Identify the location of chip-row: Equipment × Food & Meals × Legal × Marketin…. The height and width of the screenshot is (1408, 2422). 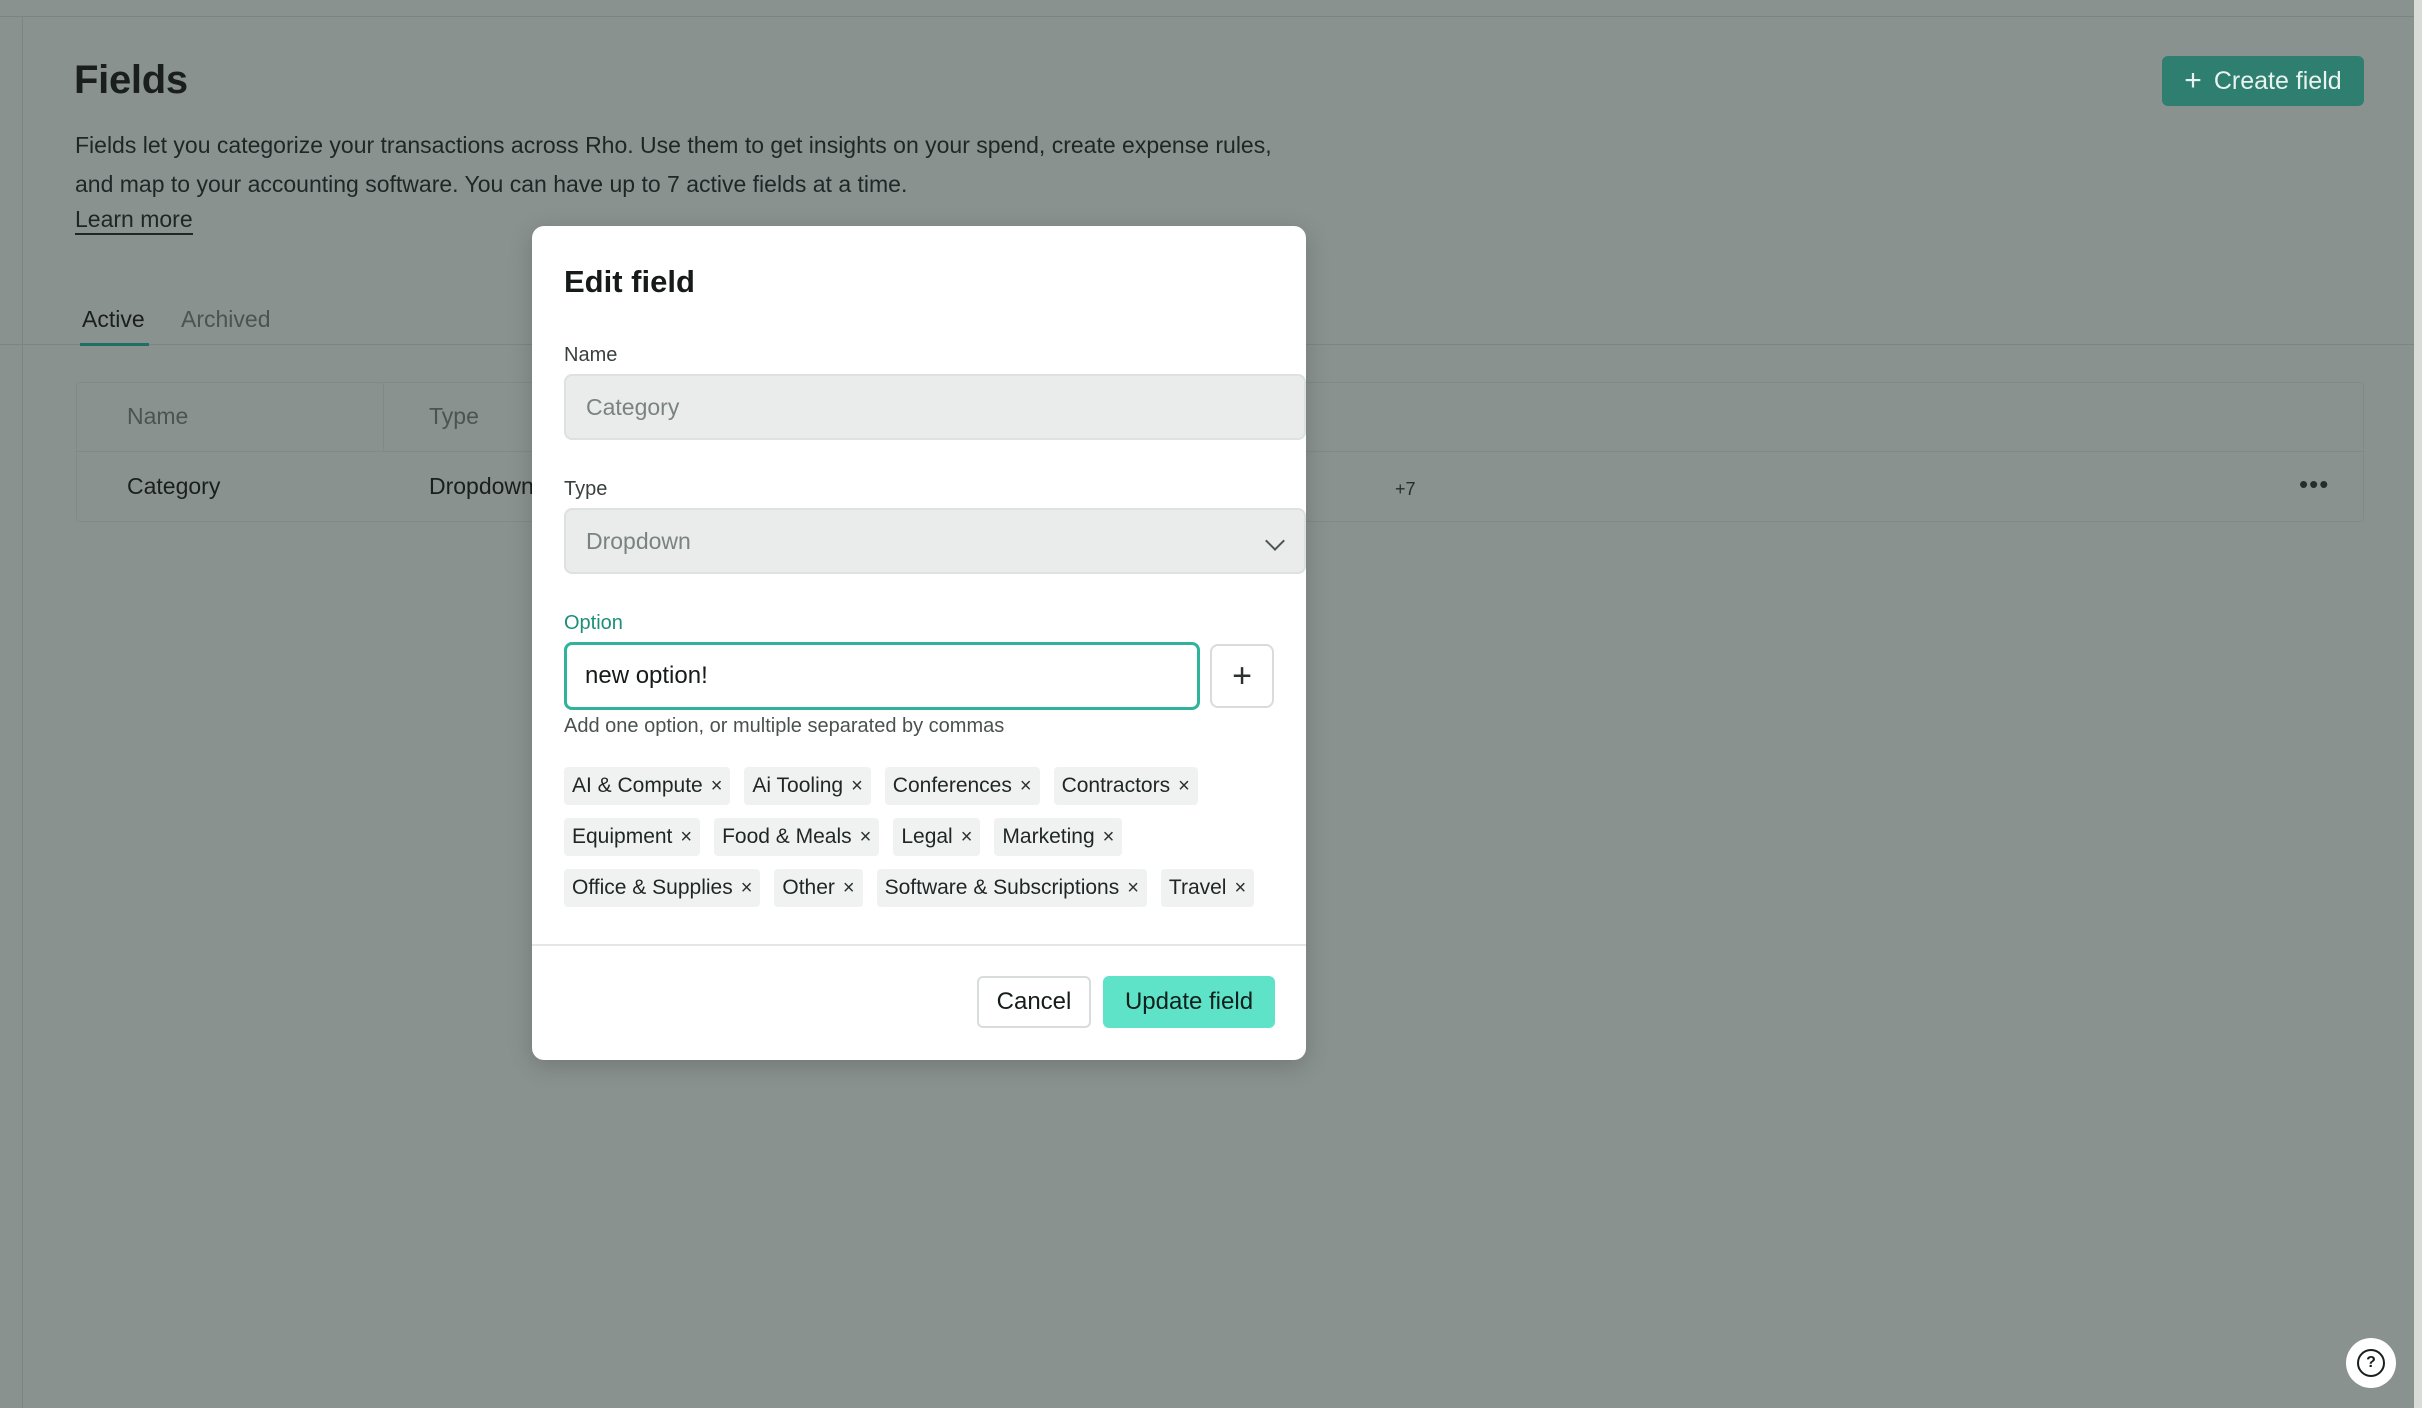
(843, 837).